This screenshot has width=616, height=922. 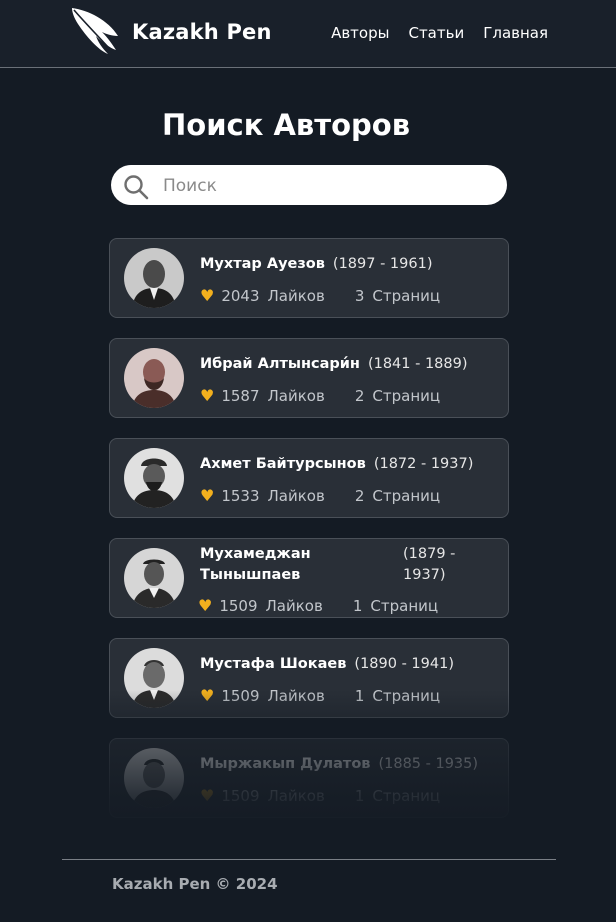 What do you see at coordinates (404, 664) in the screenshot?
I see `author-years: (1890 - 1941)` at bounding box center [404, 664].